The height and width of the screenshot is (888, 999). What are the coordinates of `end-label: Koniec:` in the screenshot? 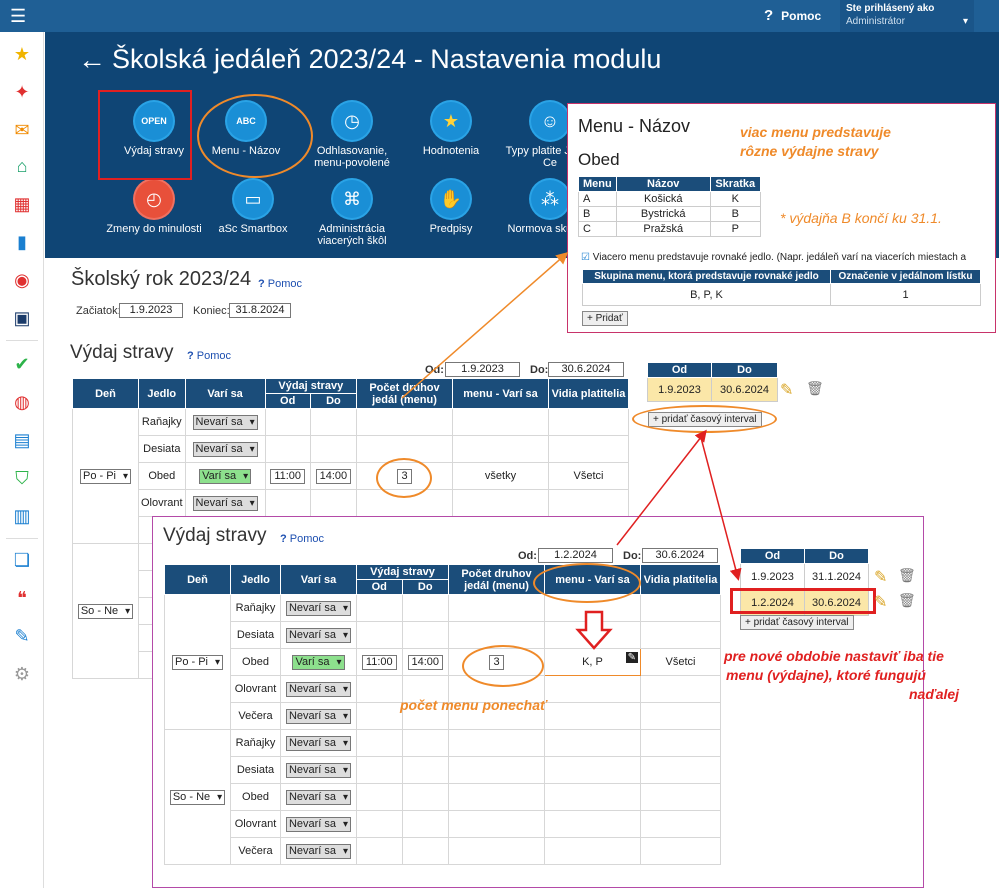 It's located at (211, 311).